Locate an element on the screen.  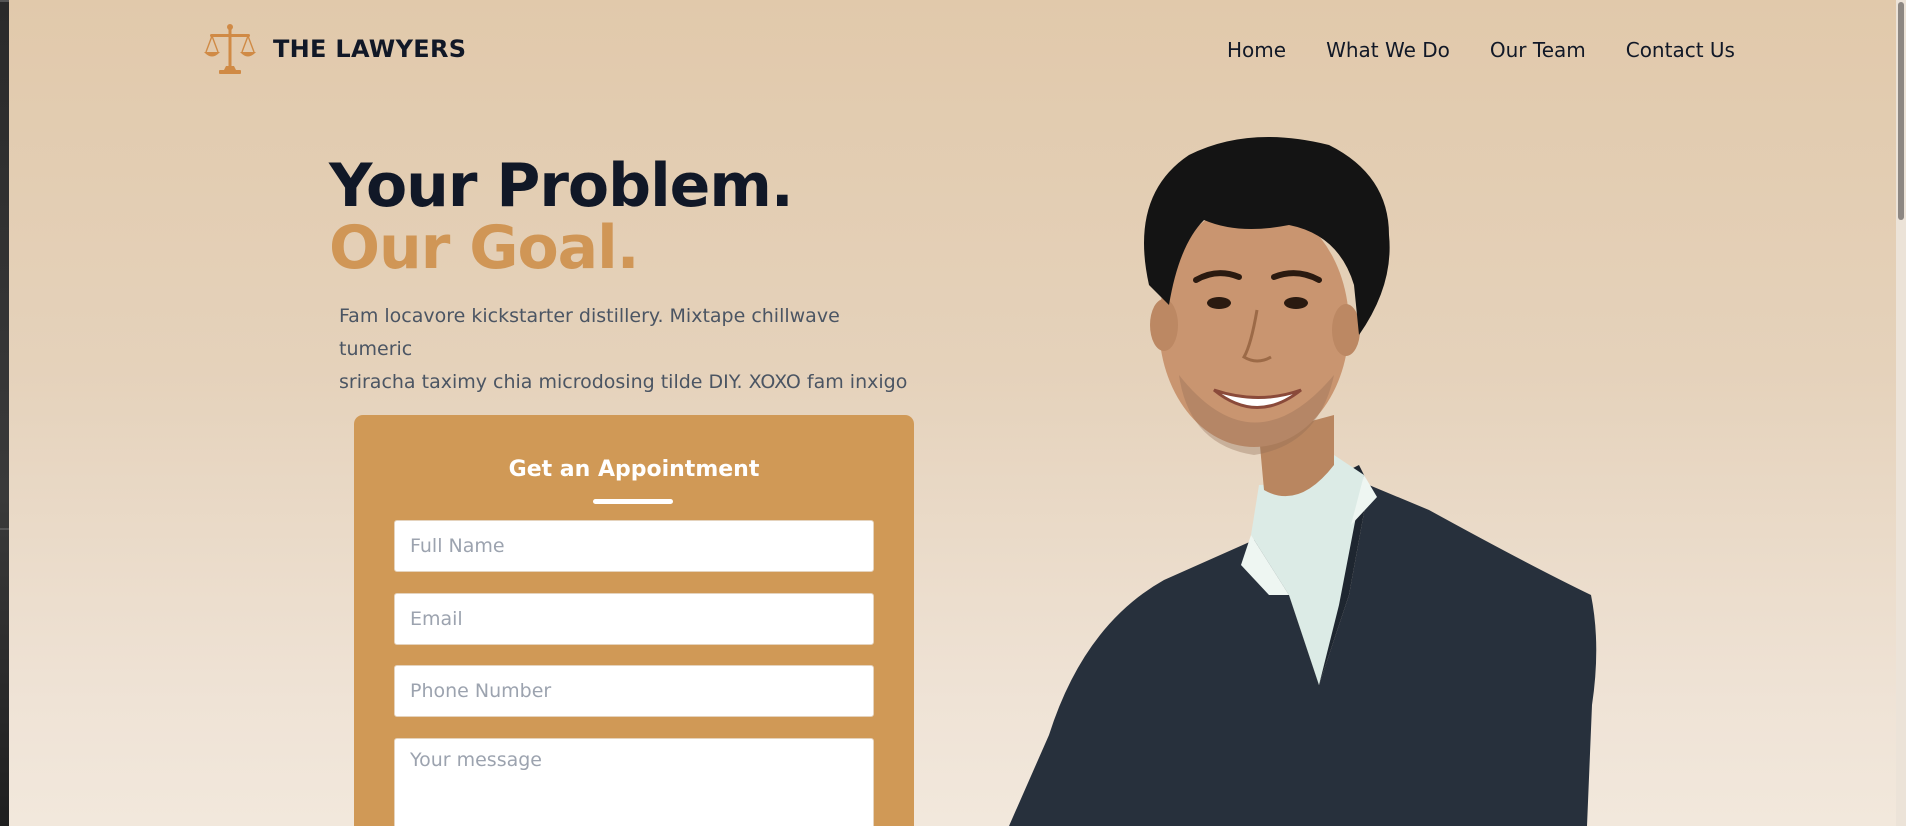
left-window-edge is located at coordinates (4, 413).